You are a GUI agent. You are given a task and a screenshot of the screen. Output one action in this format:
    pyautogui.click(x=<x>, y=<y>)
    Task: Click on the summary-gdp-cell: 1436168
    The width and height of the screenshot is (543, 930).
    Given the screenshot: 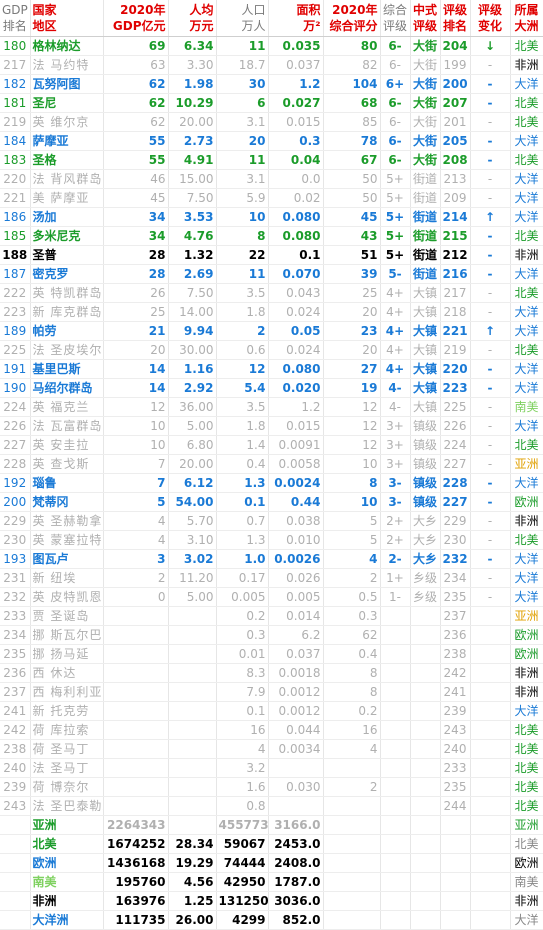 What is the action you would take?
    pyautogui.click(x=136, y=863)
    